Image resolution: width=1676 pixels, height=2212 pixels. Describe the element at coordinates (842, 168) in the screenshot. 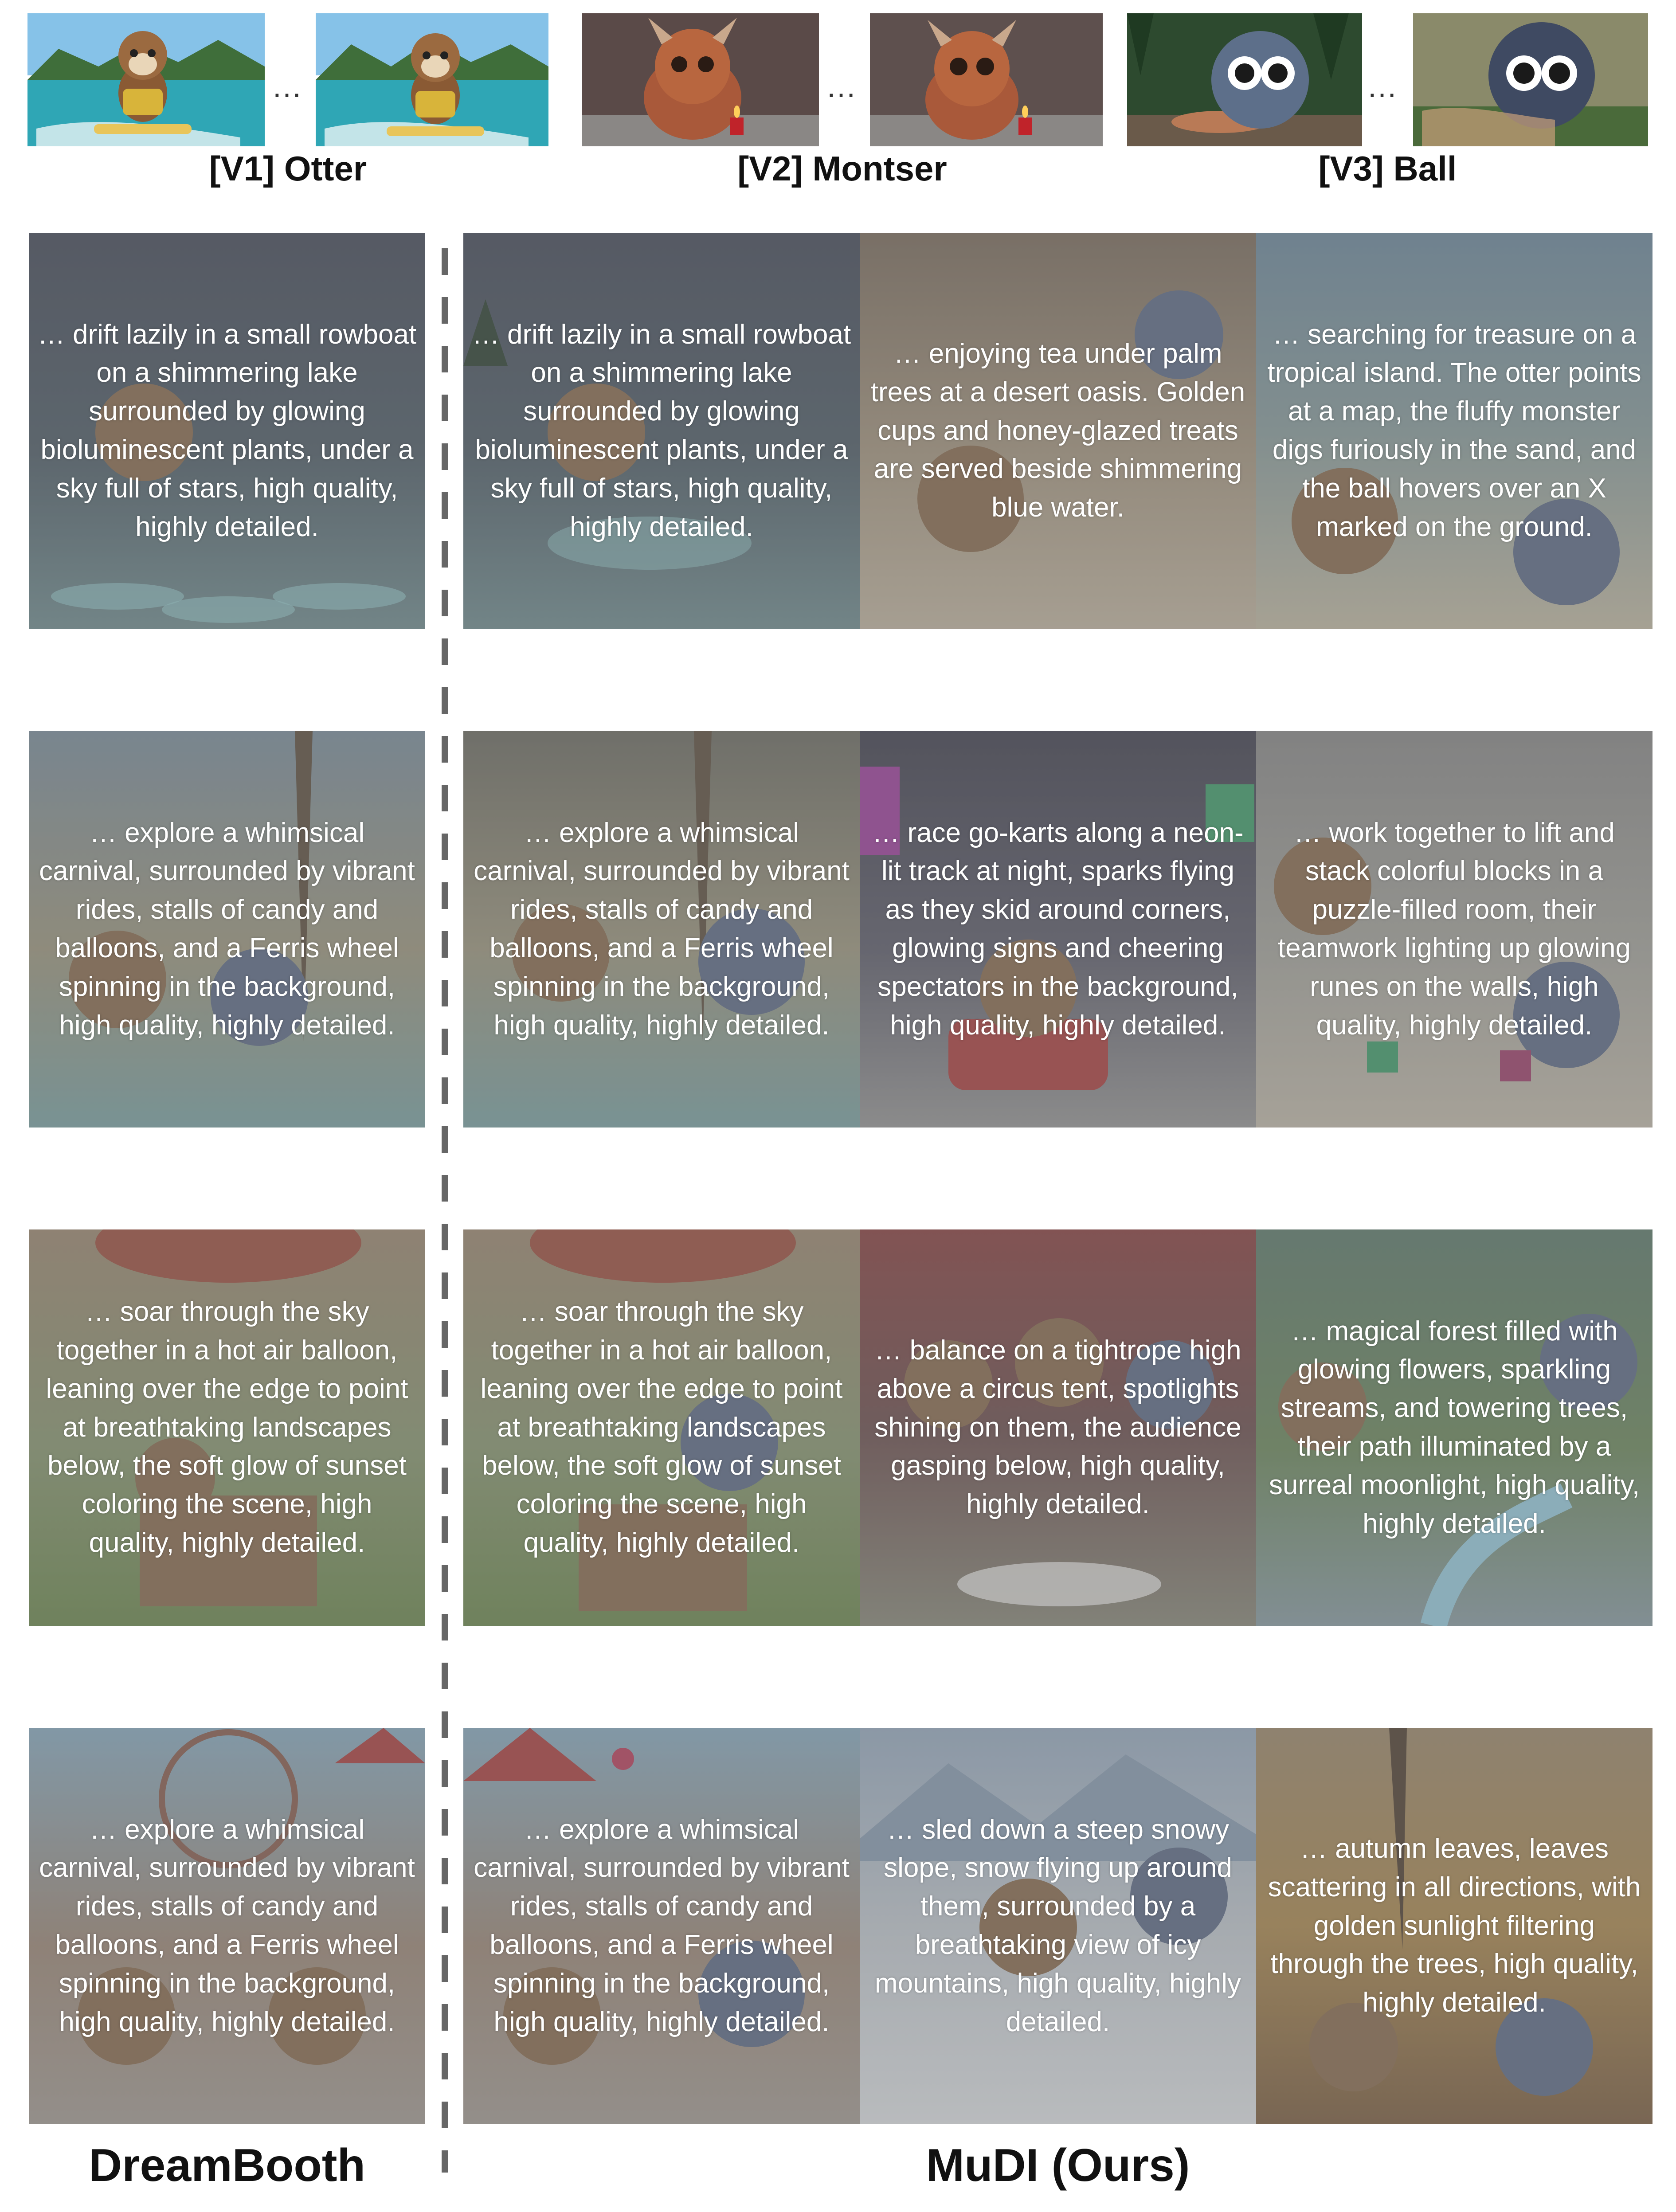

I see `reference-label-monster: [V2] Montser` at that location.